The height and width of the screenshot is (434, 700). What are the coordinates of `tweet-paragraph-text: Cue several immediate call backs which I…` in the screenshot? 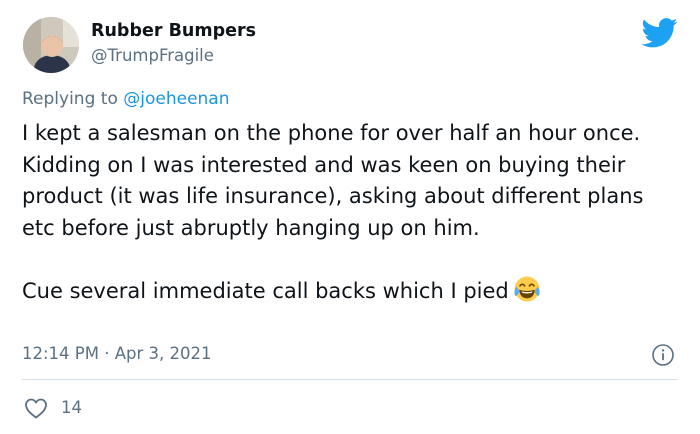 It's located at (265, 291).